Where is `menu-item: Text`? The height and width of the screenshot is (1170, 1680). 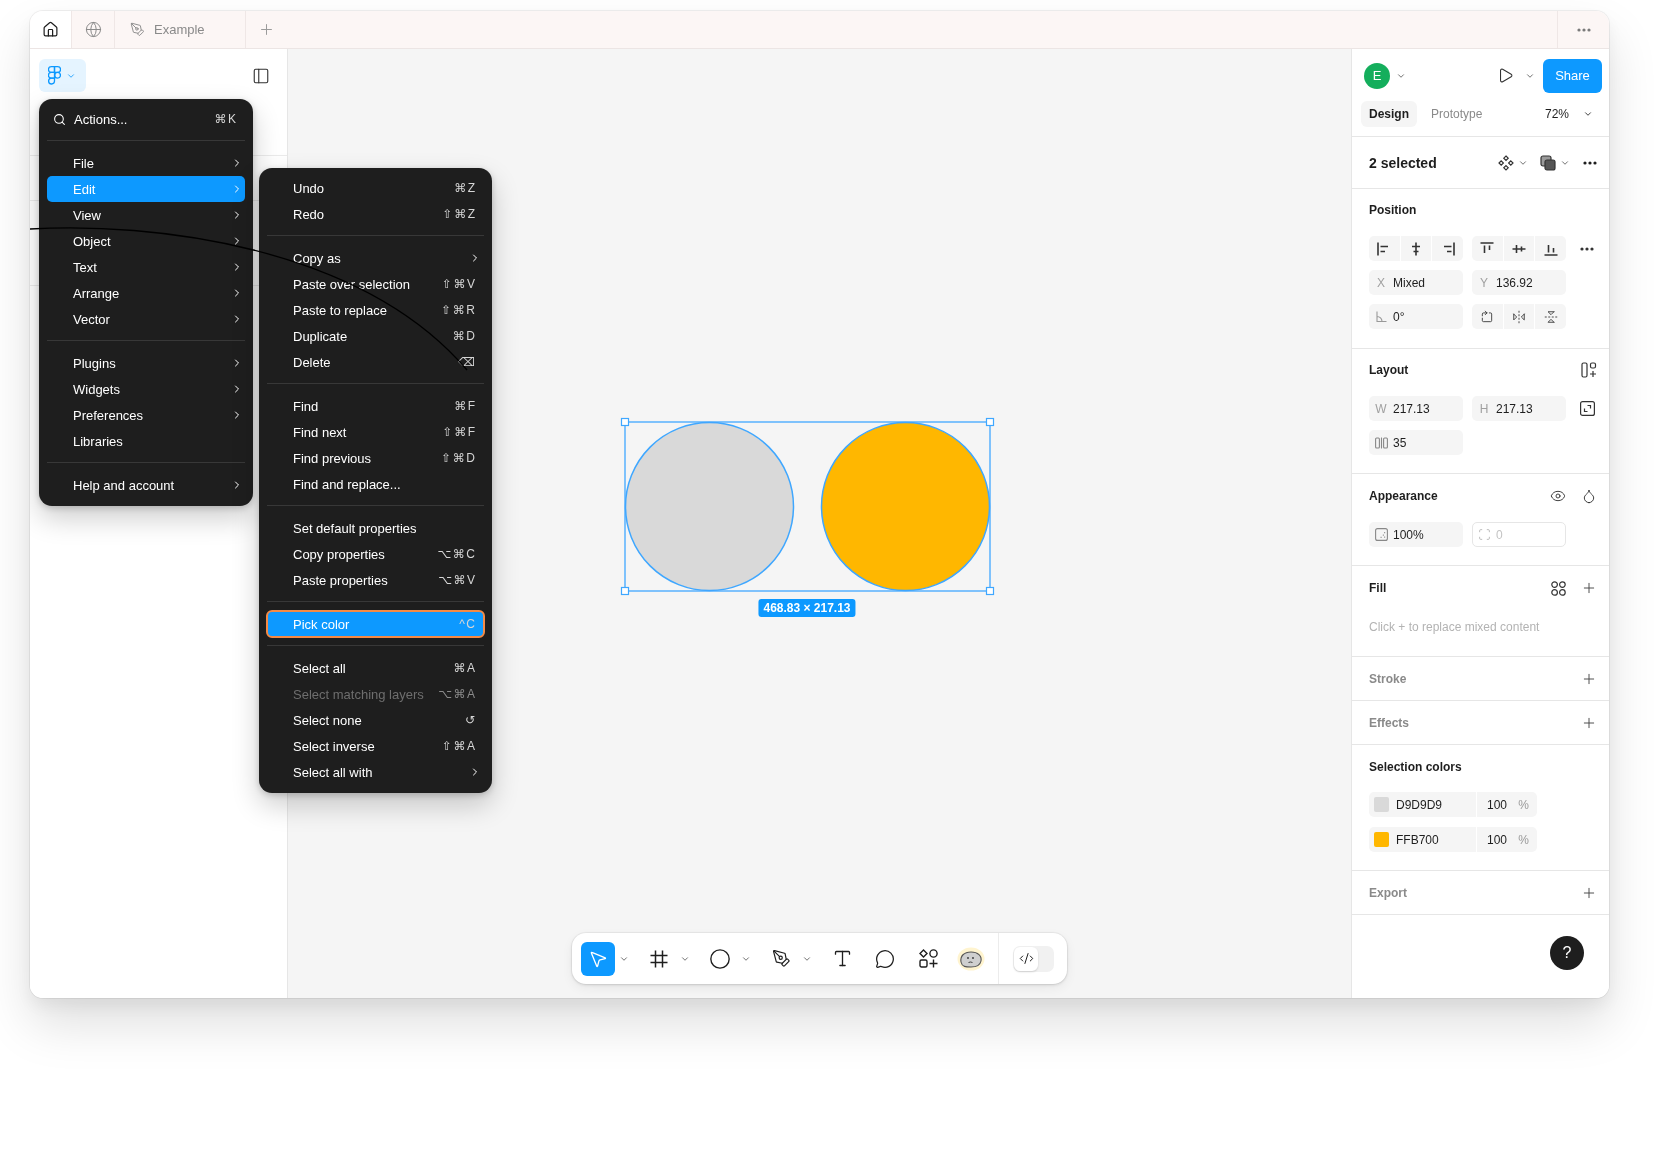
menu-item: Text is located at coordinates (146, 267).